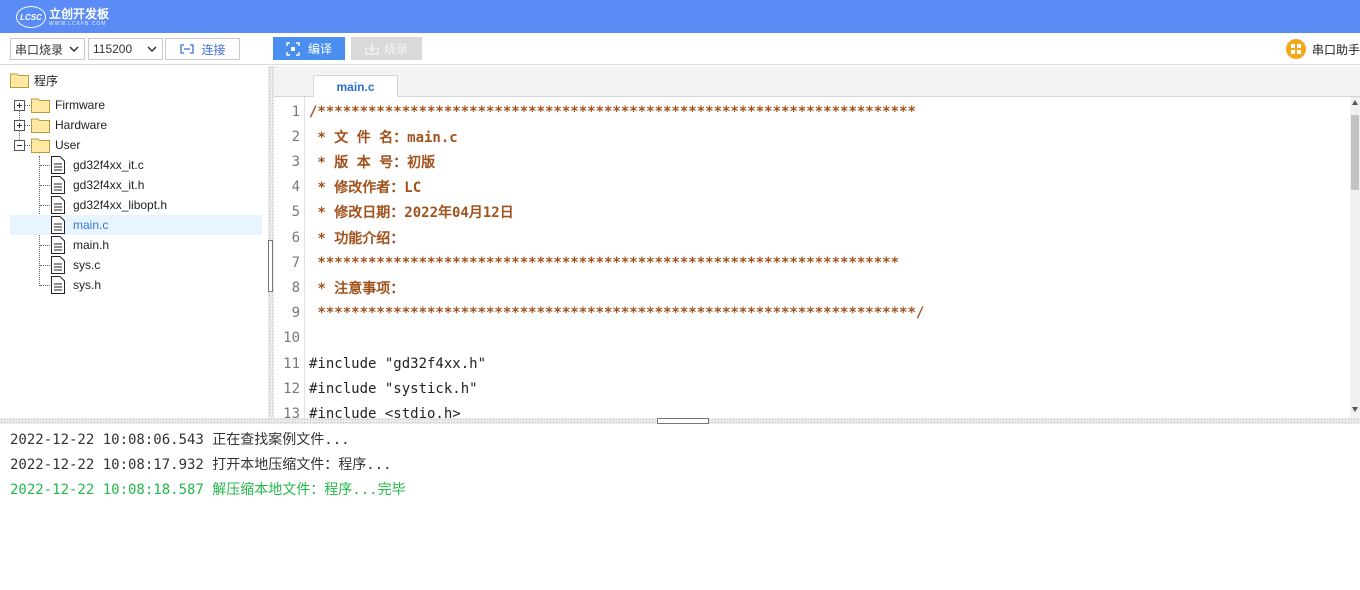  I want to click on scrollbar-thumb, so click(1355, 152).